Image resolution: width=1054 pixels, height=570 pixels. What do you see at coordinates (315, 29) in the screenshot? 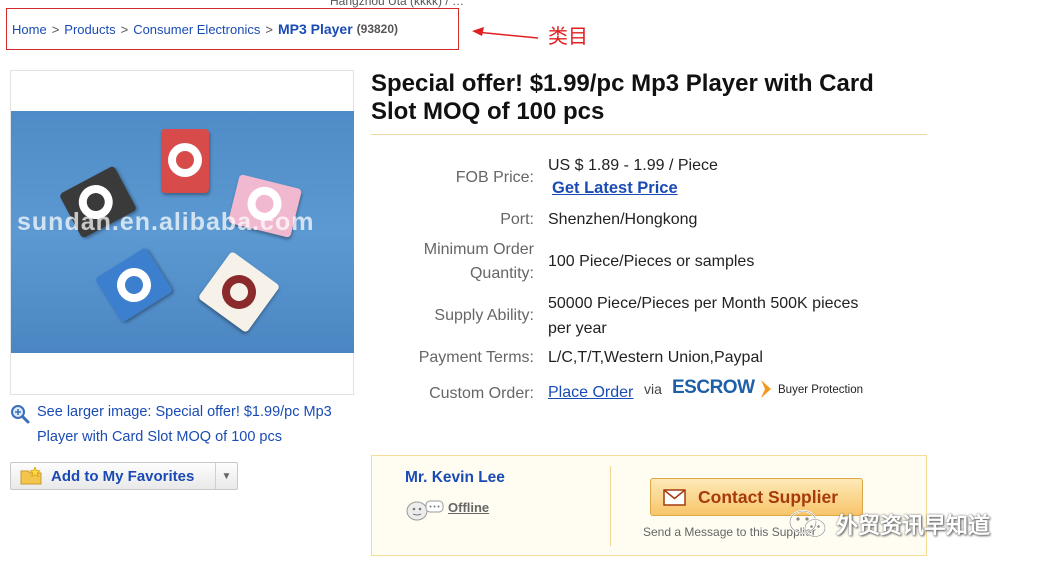
I see `breadcrumb-current-category: MP3 Player` at bounding box center [315, 29].